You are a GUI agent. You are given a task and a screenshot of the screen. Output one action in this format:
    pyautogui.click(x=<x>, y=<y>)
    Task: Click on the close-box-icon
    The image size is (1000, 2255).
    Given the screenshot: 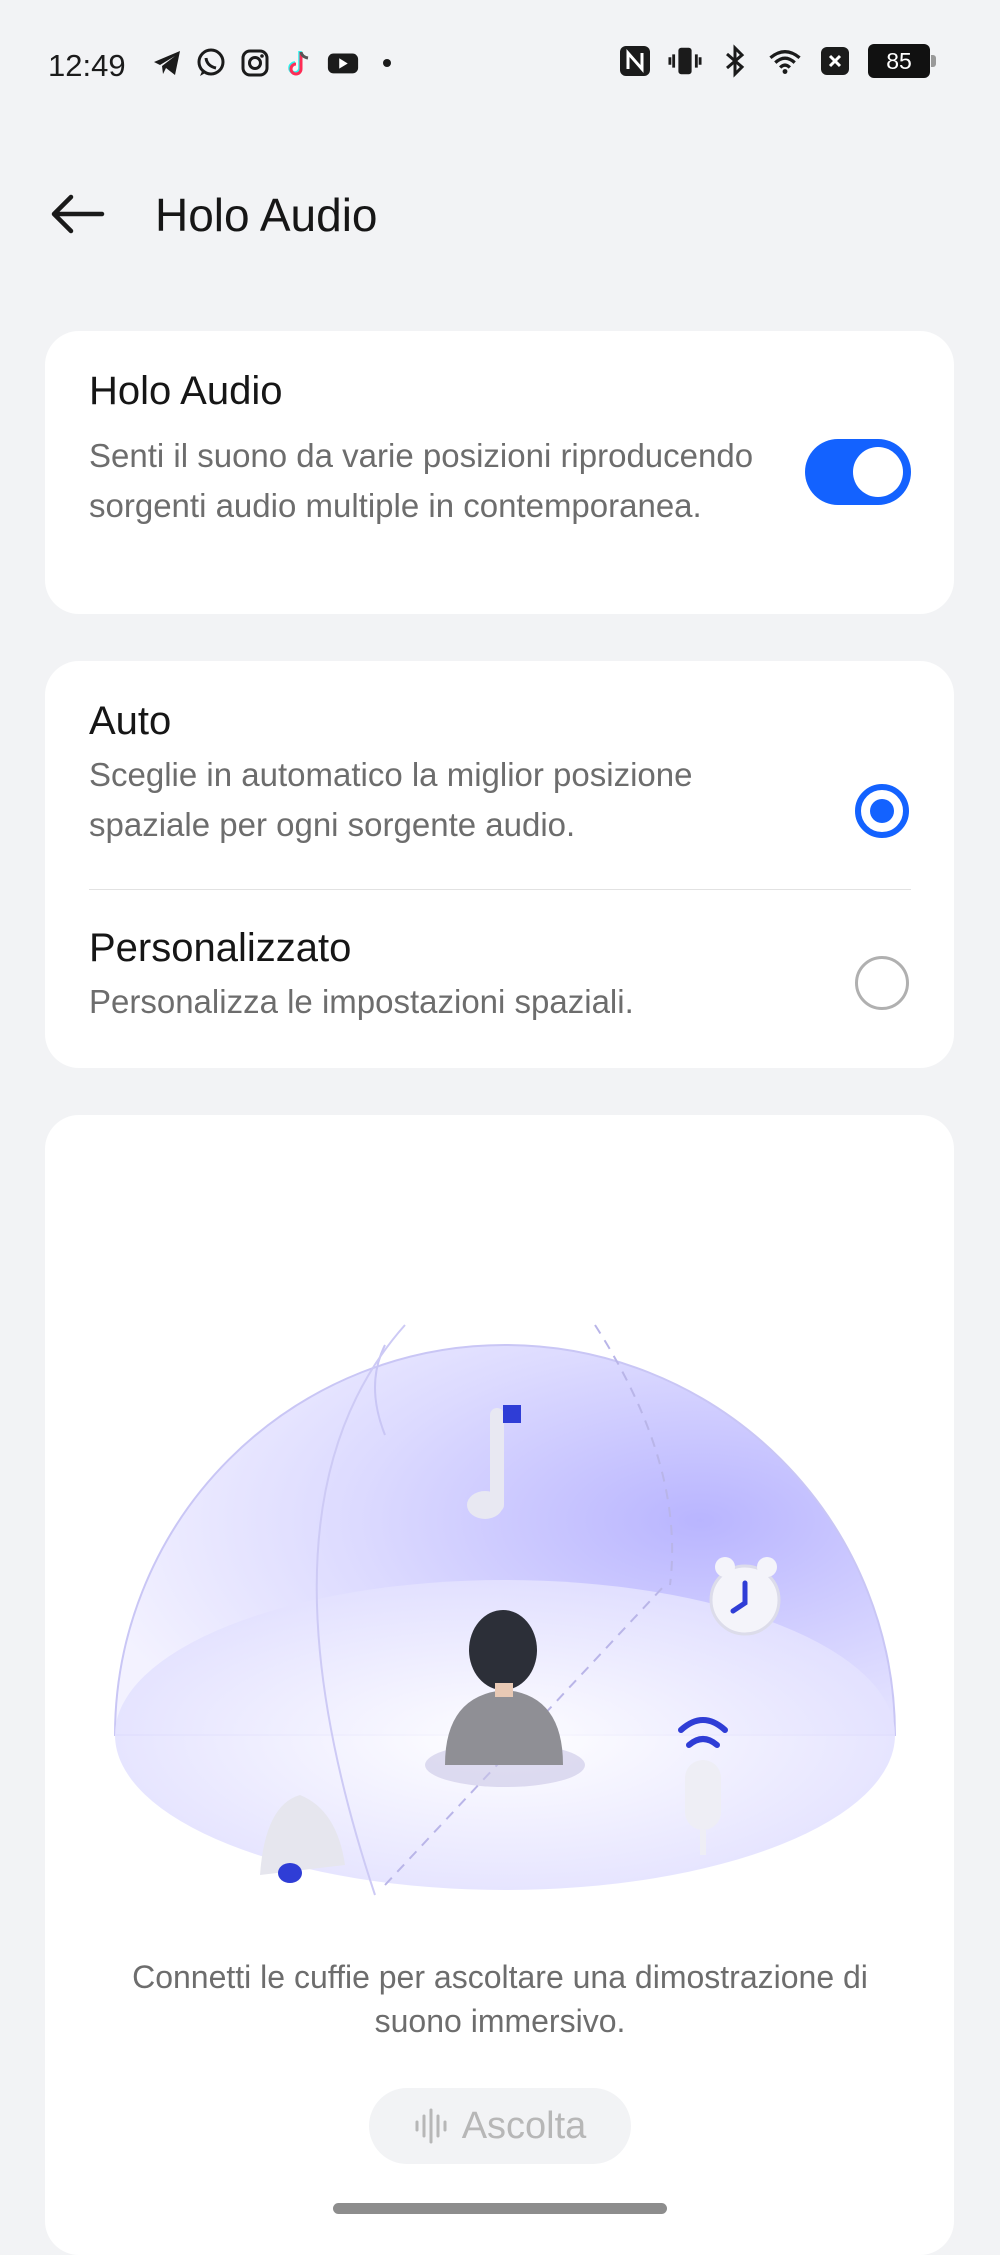 What is the action you would take?
    pyautogui.click(x=835, y=61)
    